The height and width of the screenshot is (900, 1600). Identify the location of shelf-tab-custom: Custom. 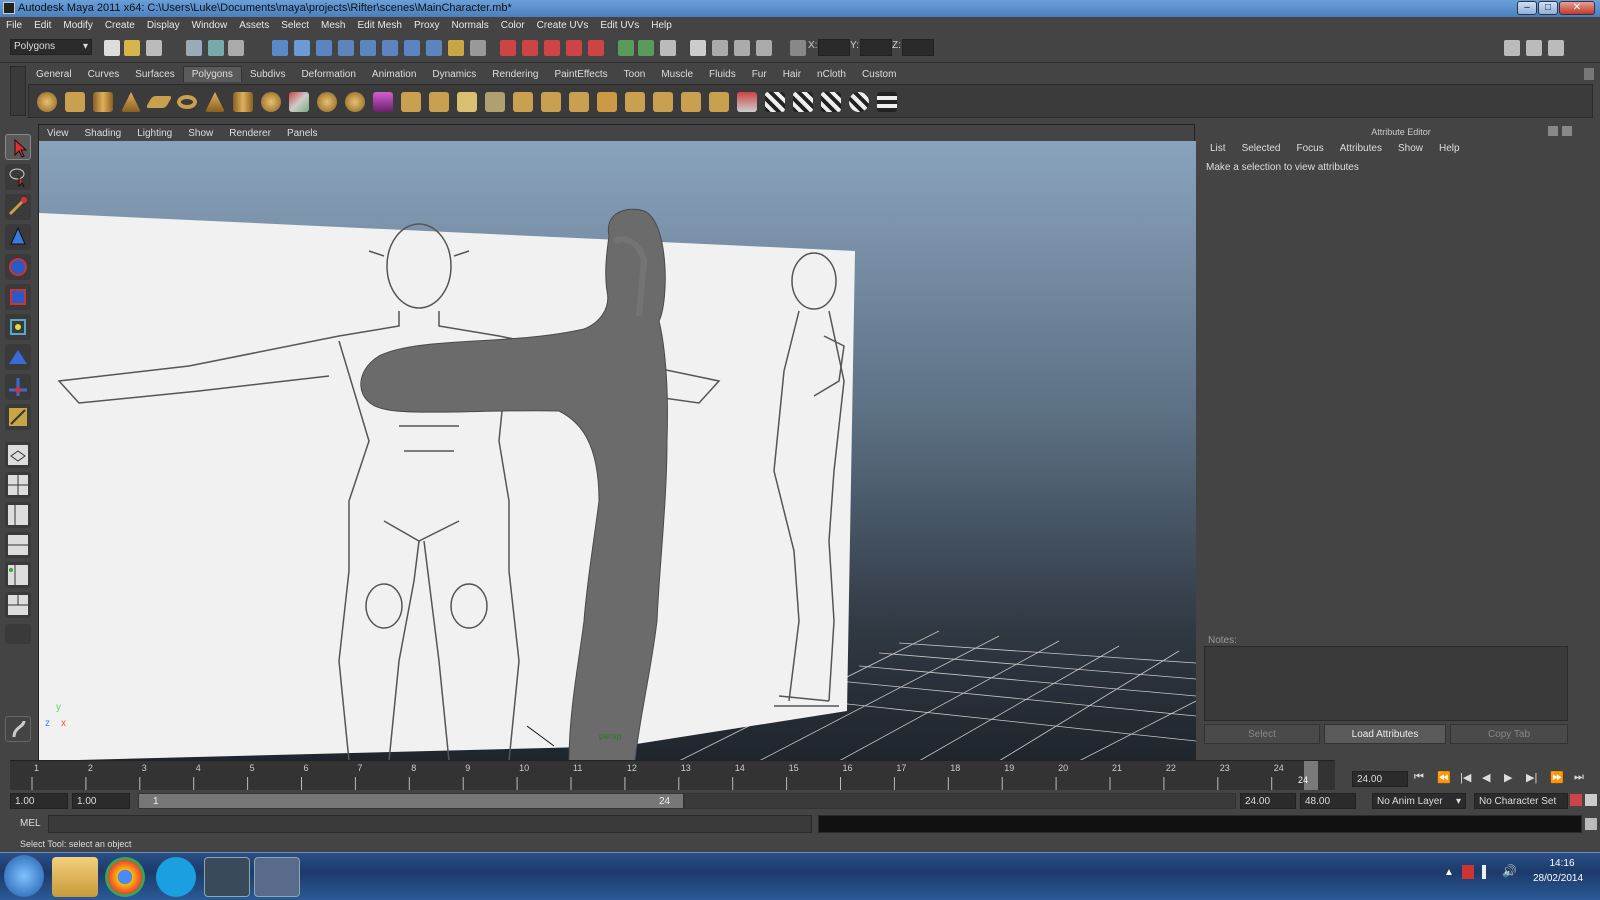
(879, 75).